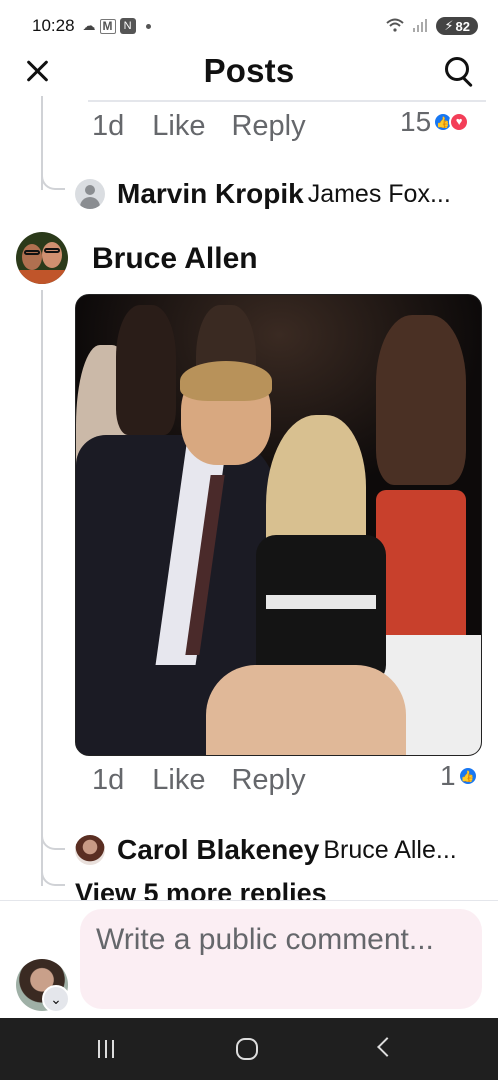 The width and height of the screenshot is (498, 1080). What do you see at coordinates (459, 122) in the screenshot?
I see `love-reaction-icon: ♥` at bounding box center [459, 122].